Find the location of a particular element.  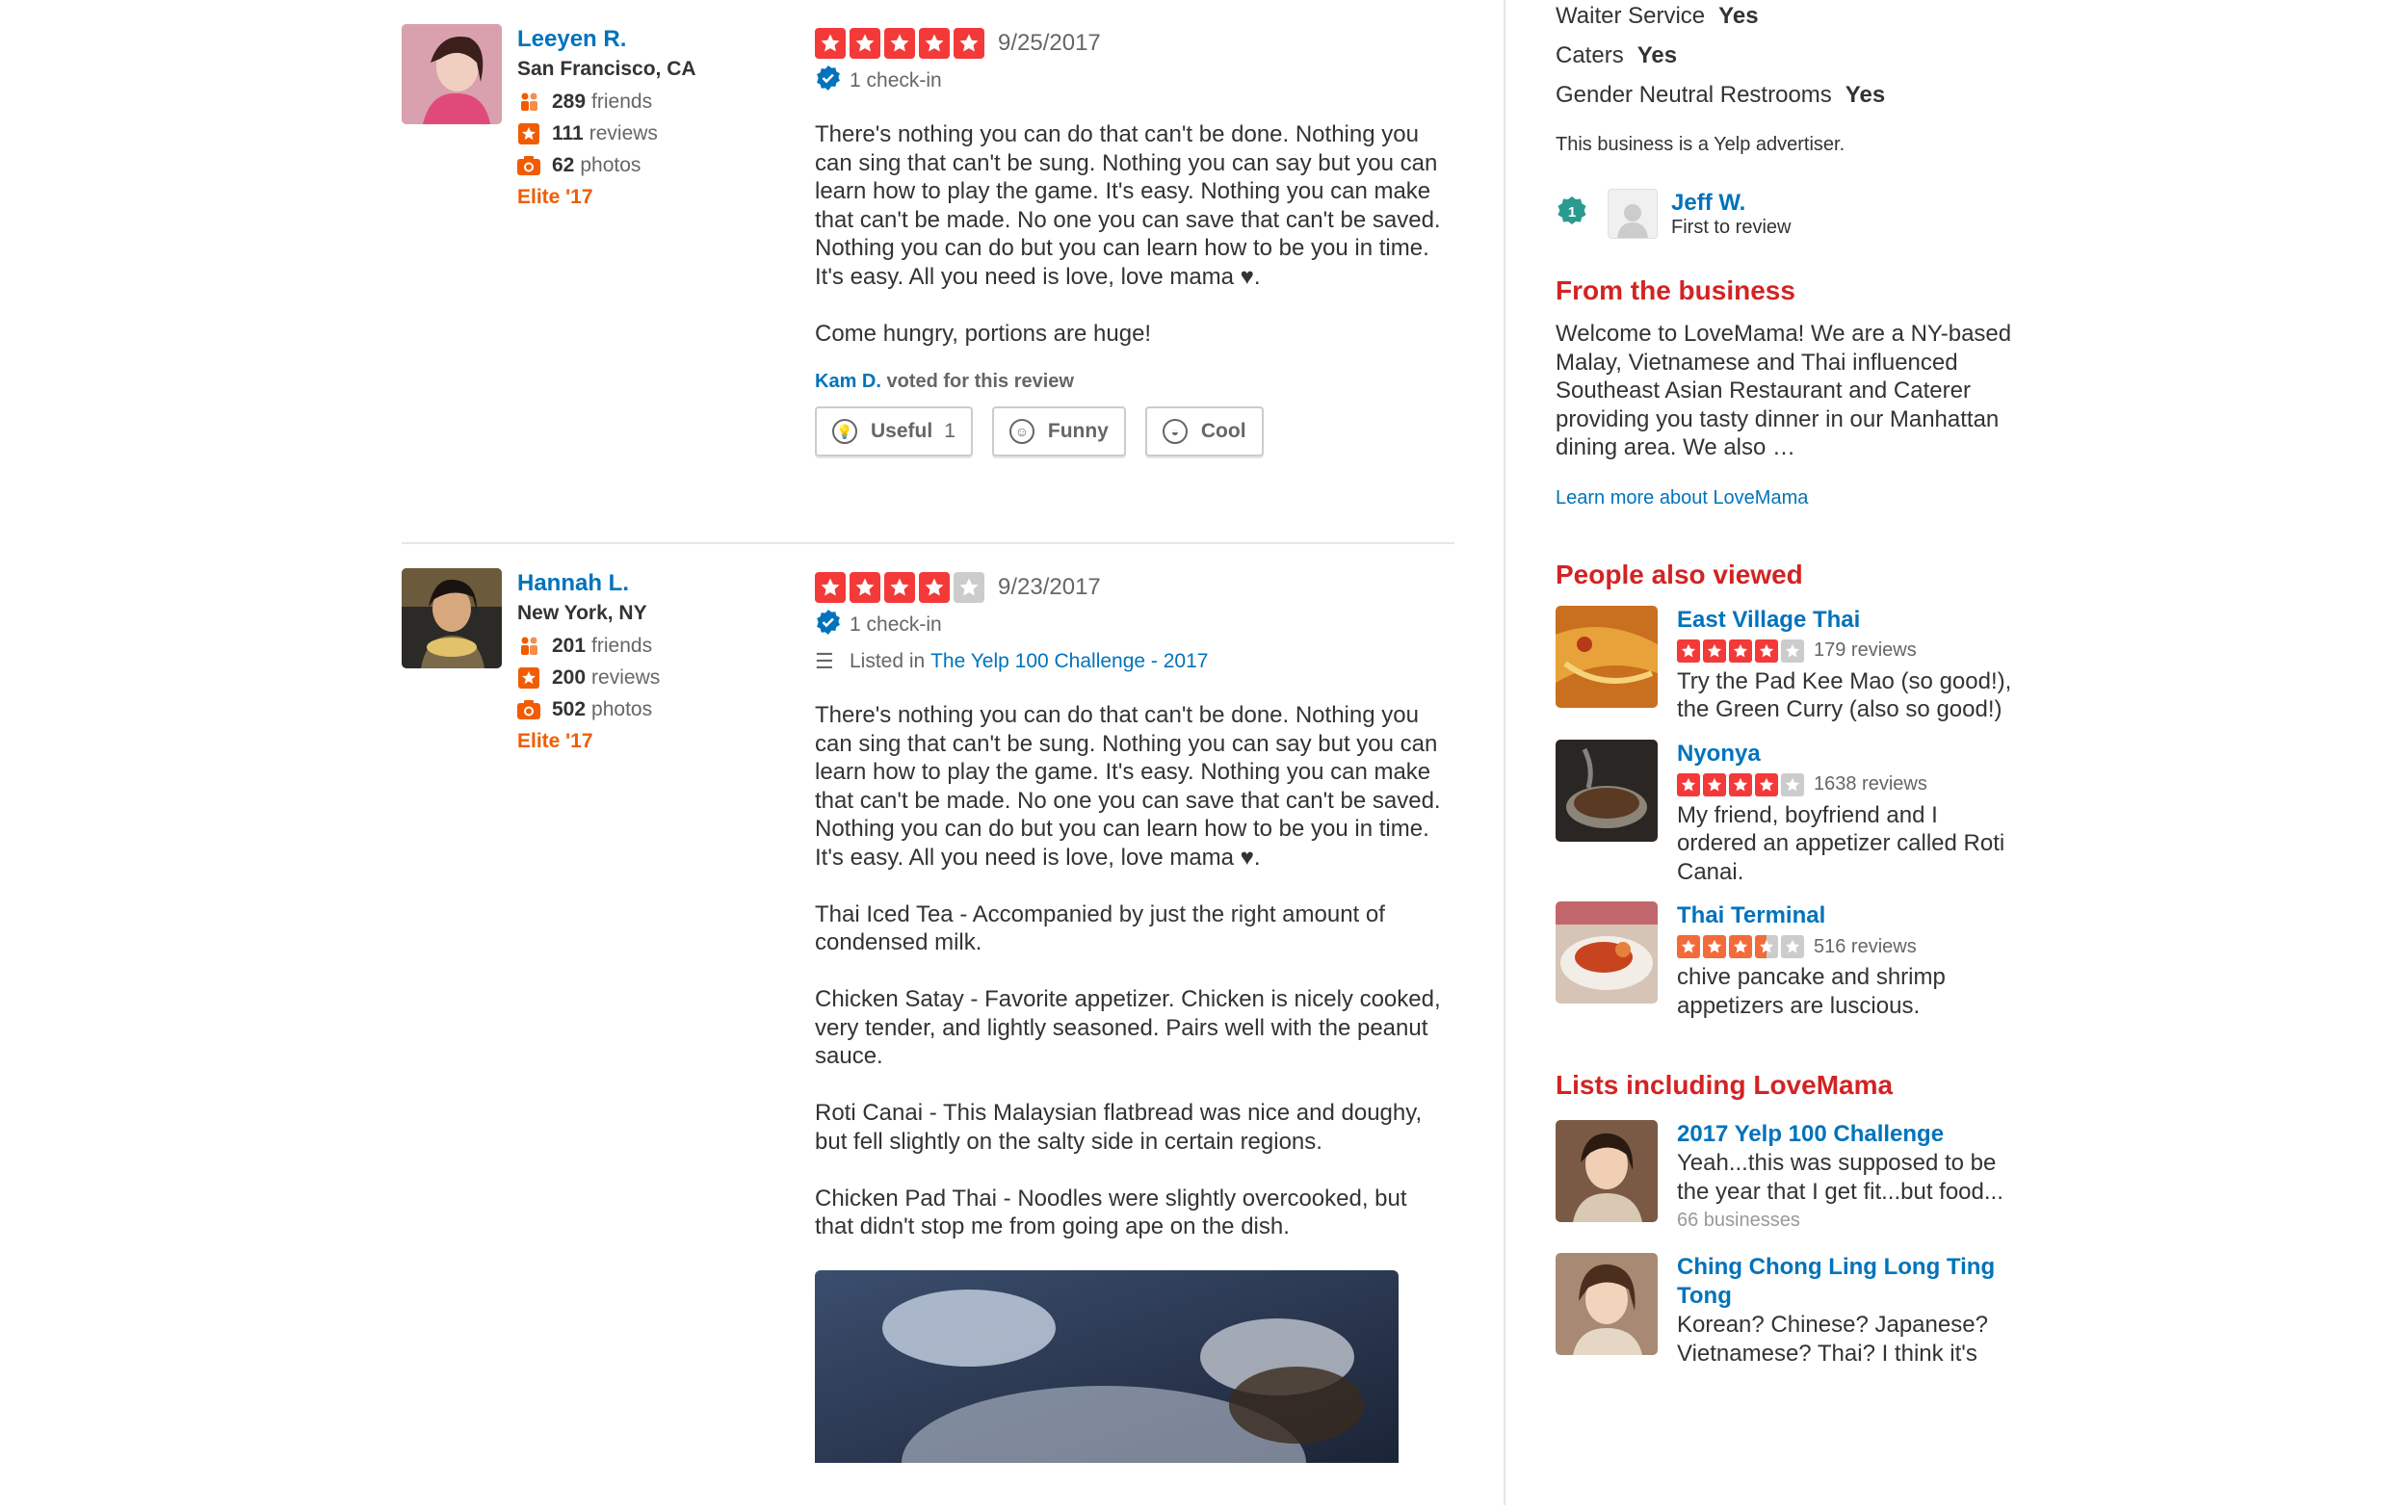

friends-stat: 201 friends is located at coordinates (661, 646).